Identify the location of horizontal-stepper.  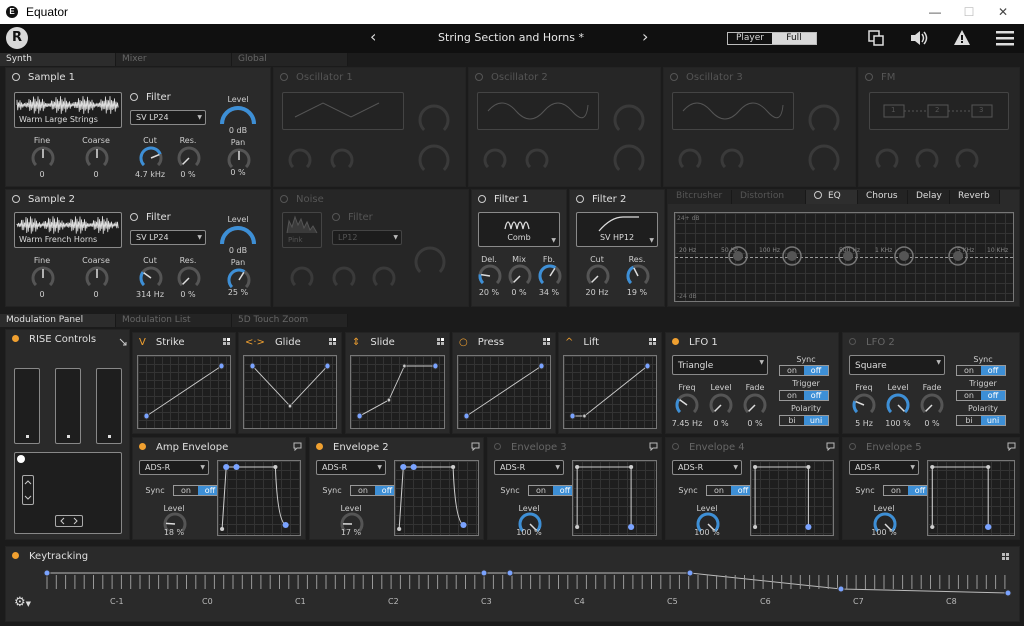
(69, 521).